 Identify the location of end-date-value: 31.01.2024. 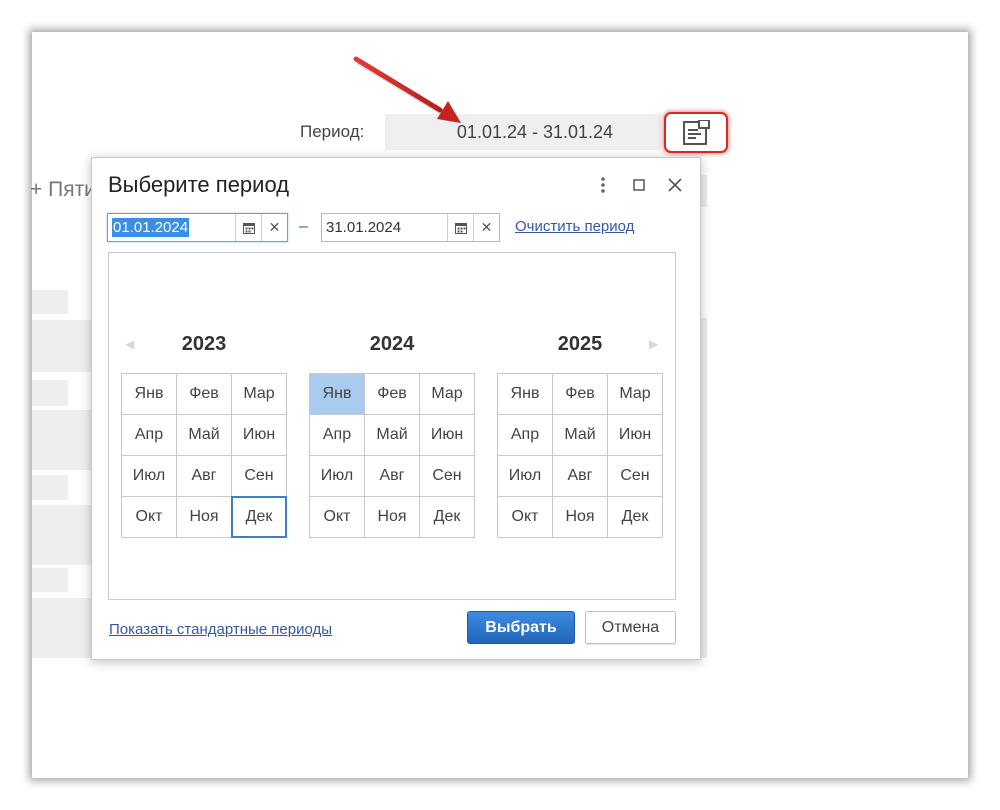
(364, 227).